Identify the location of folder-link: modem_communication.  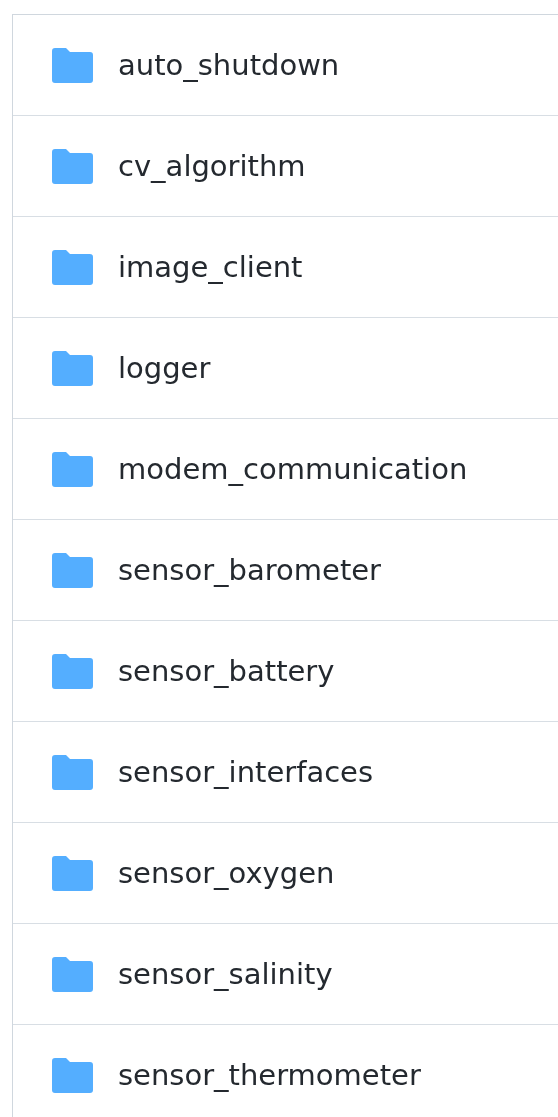
(293, 469).